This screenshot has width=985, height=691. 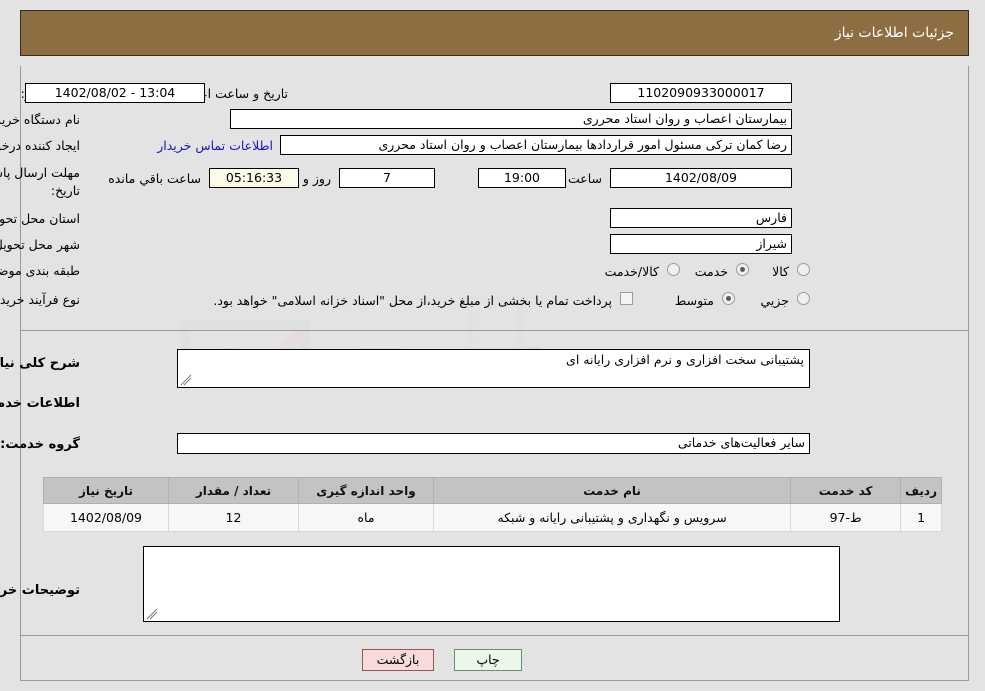 I want to click on cell-row-no: 1, so click(x=921, y=517).